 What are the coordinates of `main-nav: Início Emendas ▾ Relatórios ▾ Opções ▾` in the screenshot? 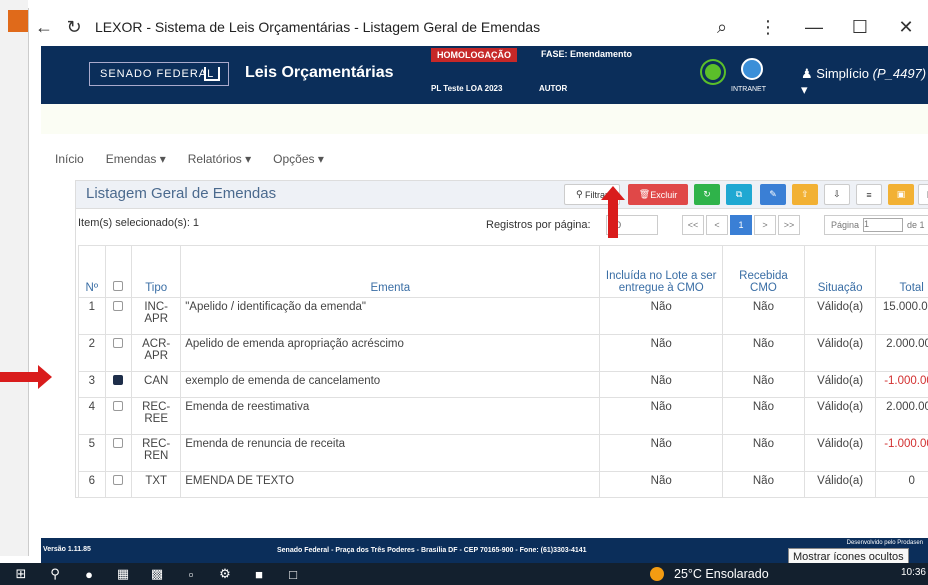 It's located at (189, 159).